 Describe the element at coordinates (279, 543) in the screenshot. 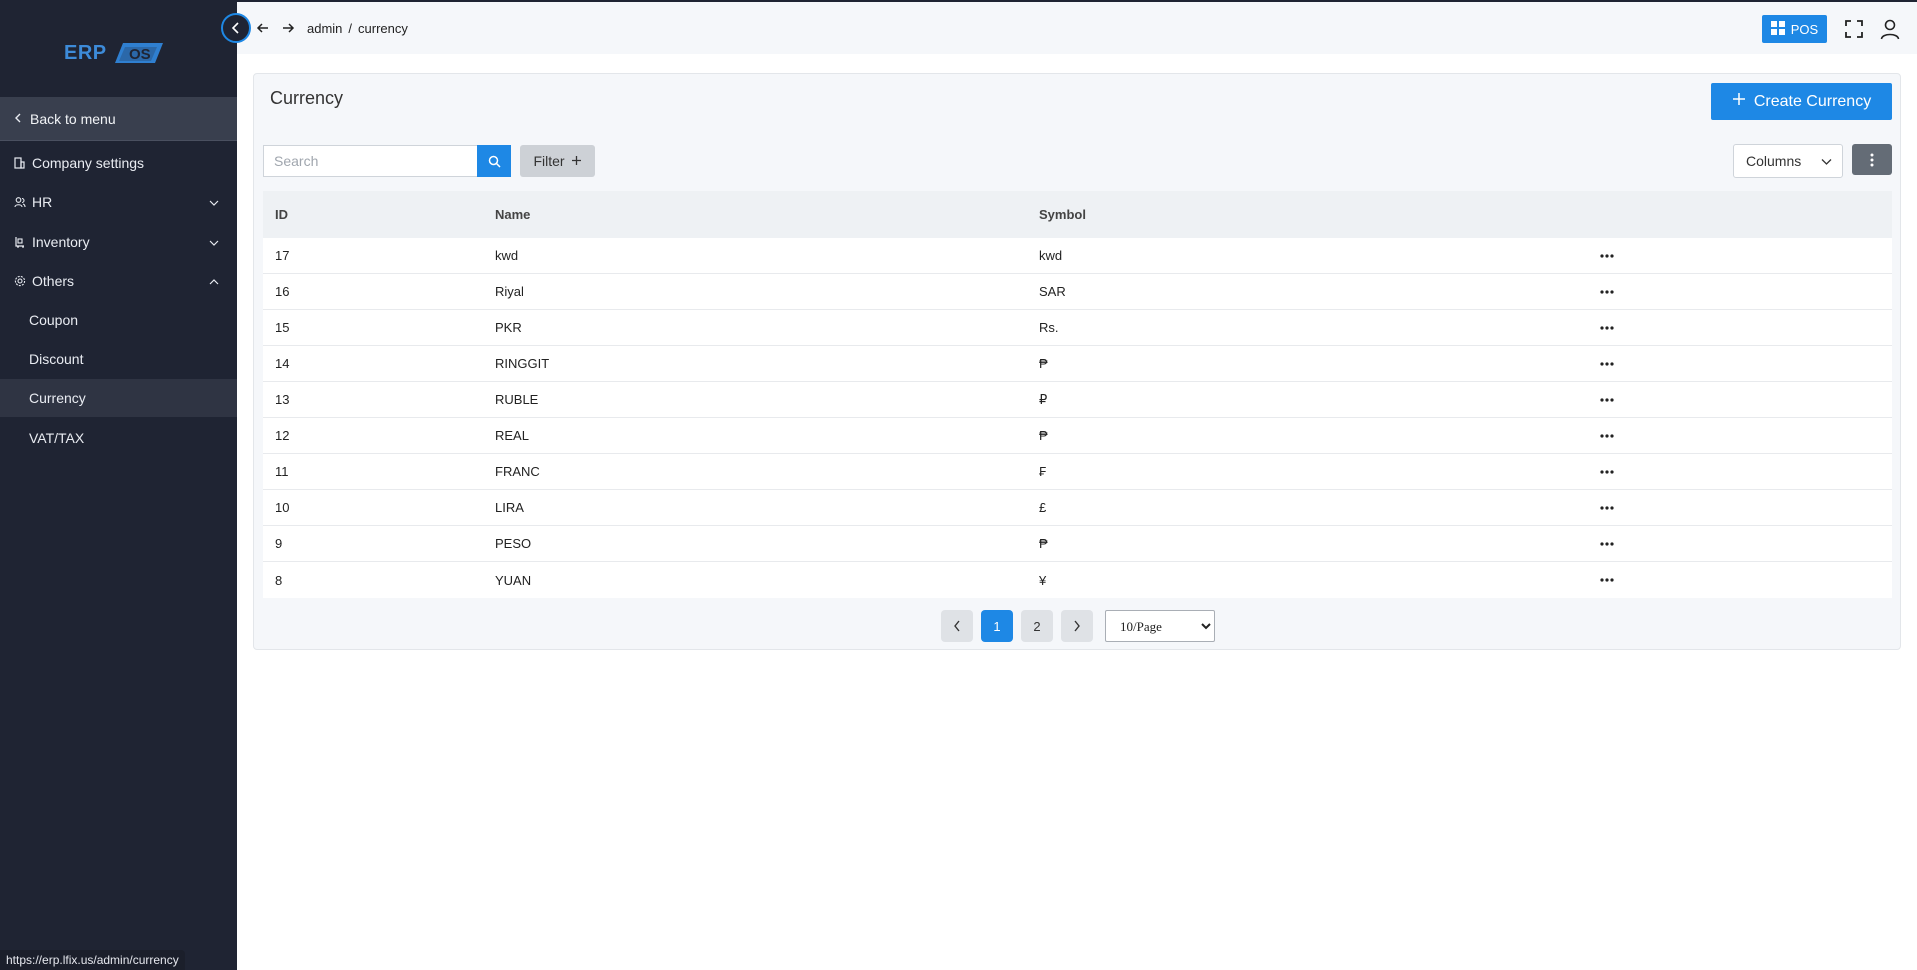

I see `cell-id: 9` at that location.